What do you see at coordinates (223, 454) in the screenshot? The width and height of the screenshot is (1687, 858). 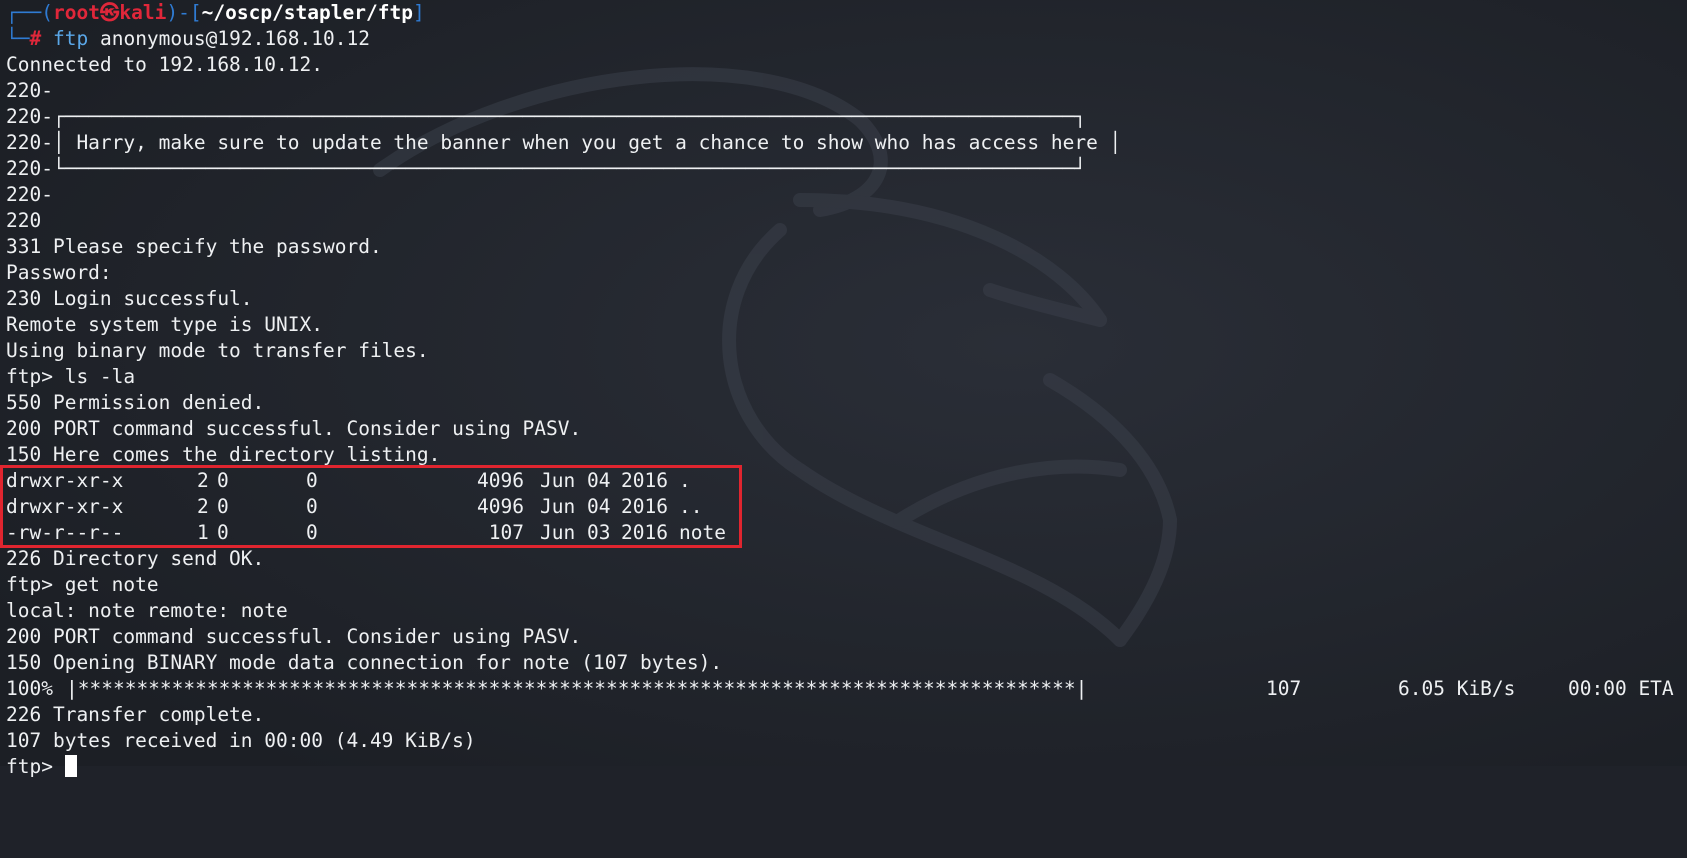 I see `output-line: 150 Here comes the directory listing.` at bounding box center [223, 454].